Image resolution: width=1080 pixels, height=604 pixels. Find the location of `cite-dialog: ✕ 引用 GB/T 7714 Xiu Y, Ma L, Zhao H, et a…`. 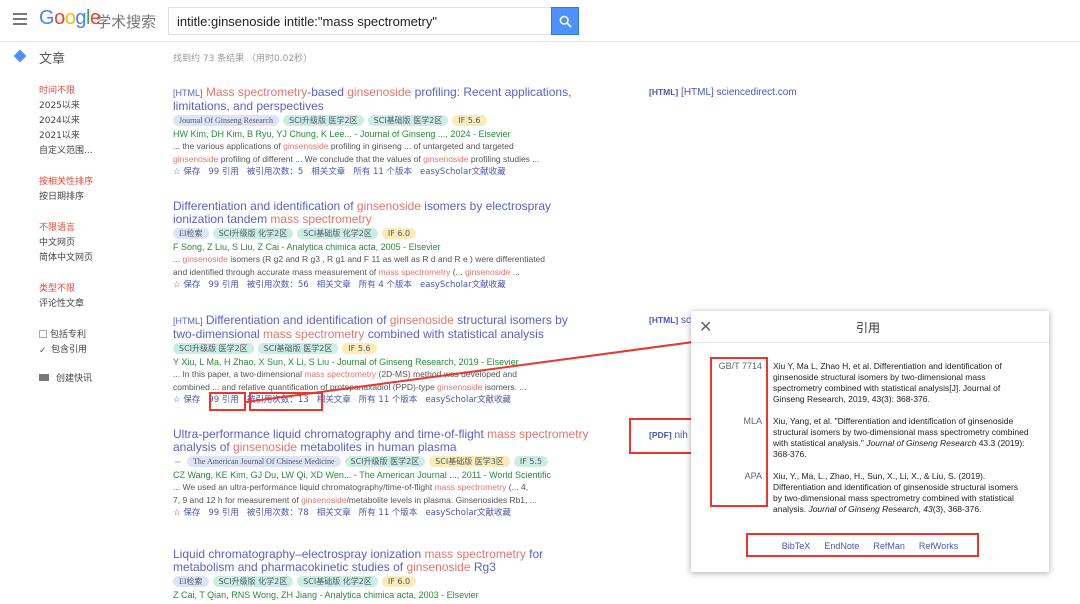

cite-dialog: ✕ 引用 GB/T 7714 Xiu Y, Ma L, Zhao H, et a… is located at coordinates (870, 441).